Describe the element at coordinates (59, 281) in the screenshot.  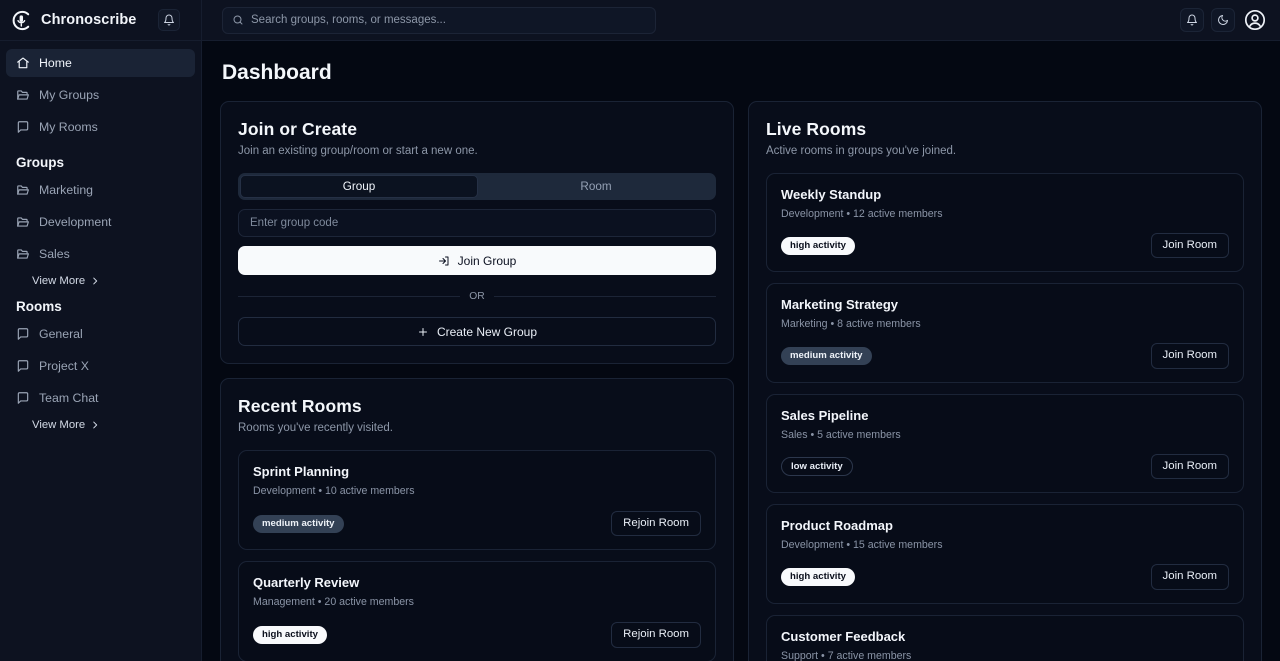
I see `groups-view-more-label: View More` at that location.